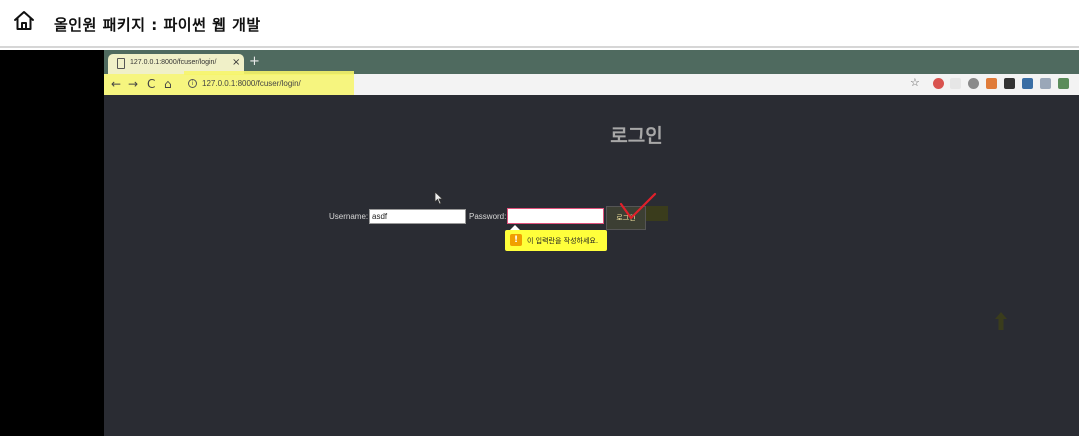 This screenshot has height=436, width=1079. What do you see at coordinates (133, 84) in the screenshot?
I see `forward-arrow-icon: →` at bounding box center [133, 84].